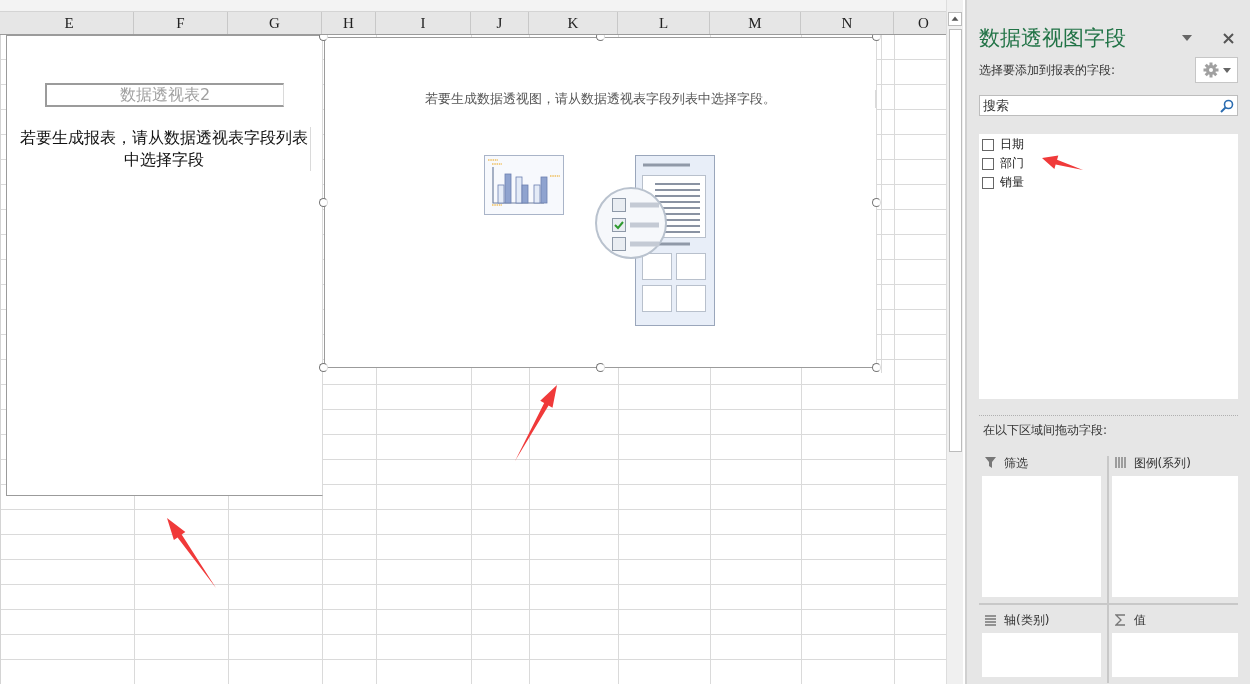 This screenshot has height=684, width=1250. Describe the element at coordinates (847, 23) in the screenshot. I see `column-header: N` at that location.